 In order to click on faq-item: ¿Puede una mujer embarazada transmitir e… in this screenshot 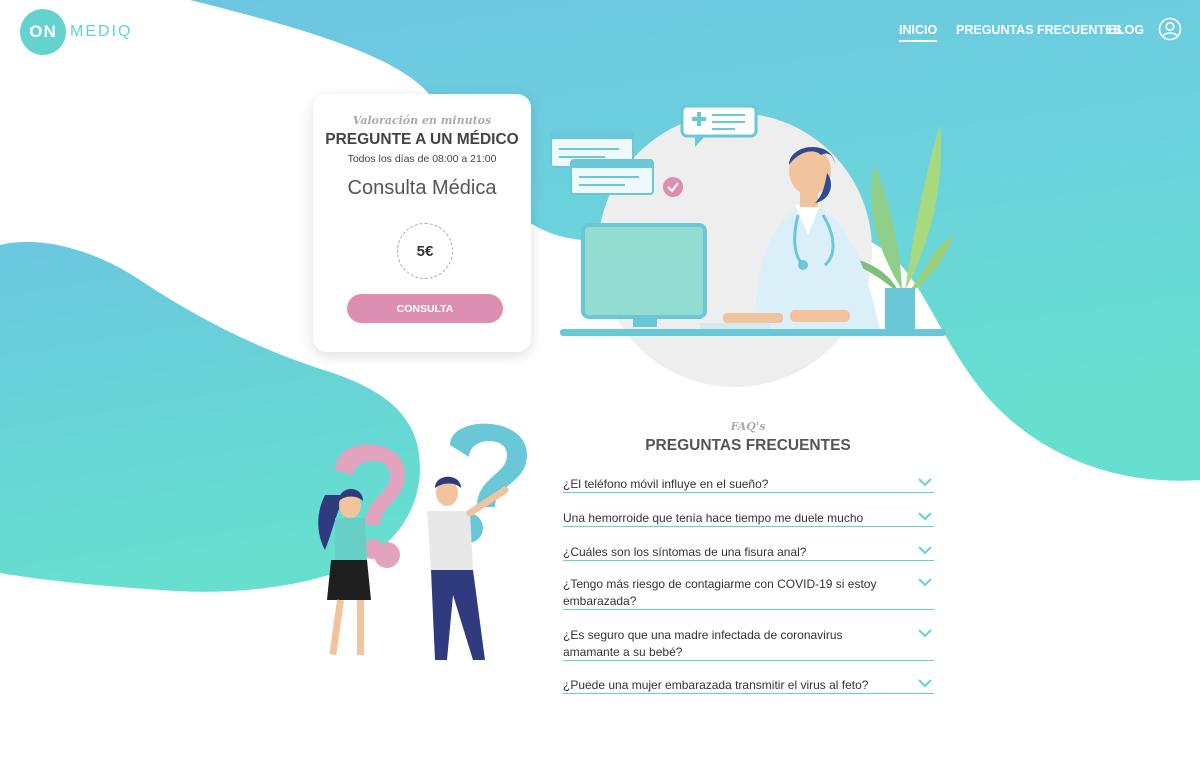, I will do `click(748, 685)`.